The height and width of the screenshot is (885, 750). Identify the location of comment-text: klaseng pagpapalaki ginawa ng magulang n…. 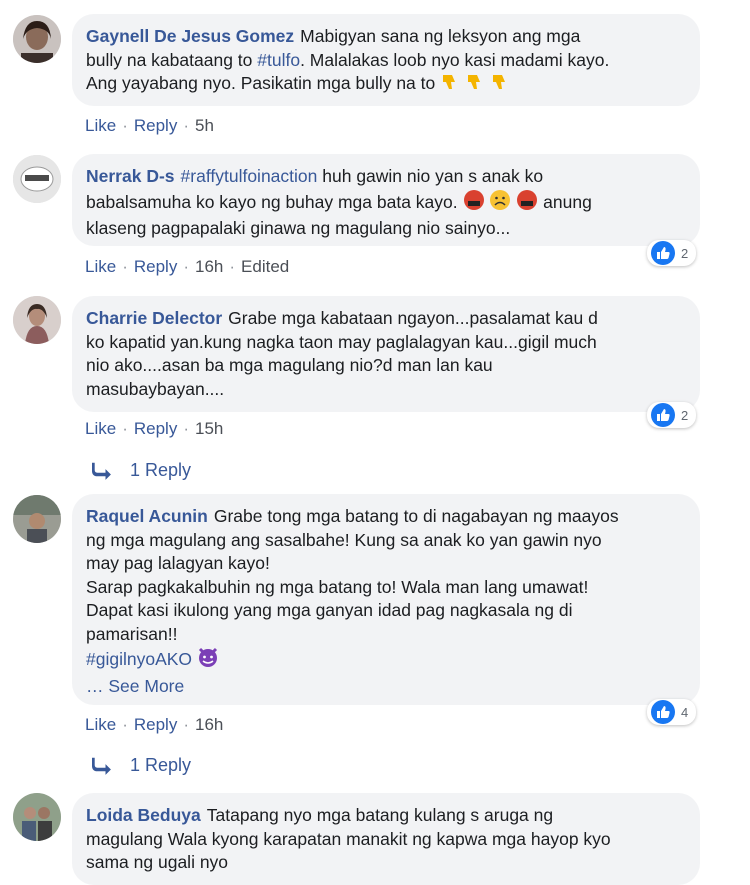
(298, 228).